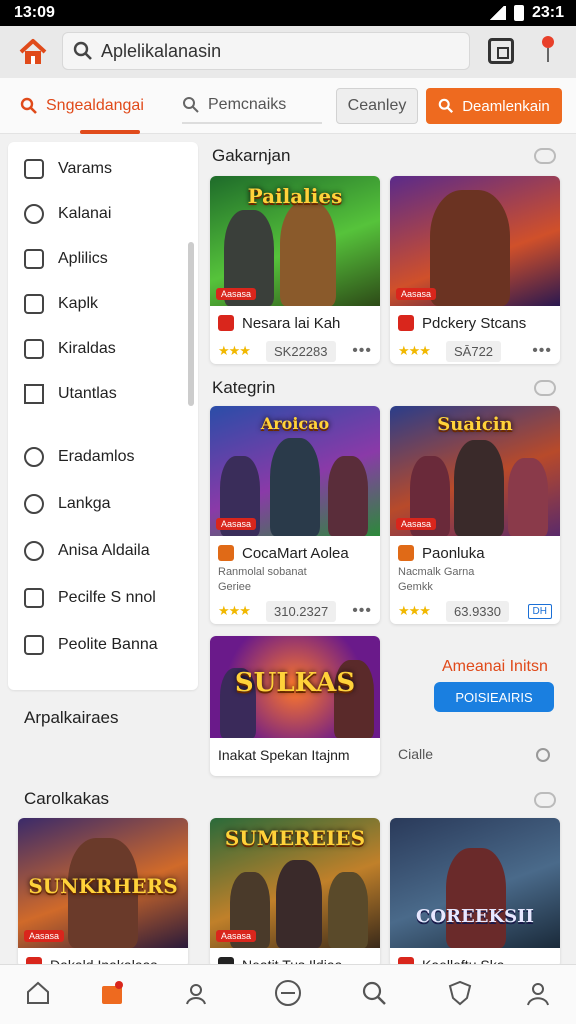  Describe the element at coordinates (548, 51) in the screenshot. I see `notification-button` at that location.